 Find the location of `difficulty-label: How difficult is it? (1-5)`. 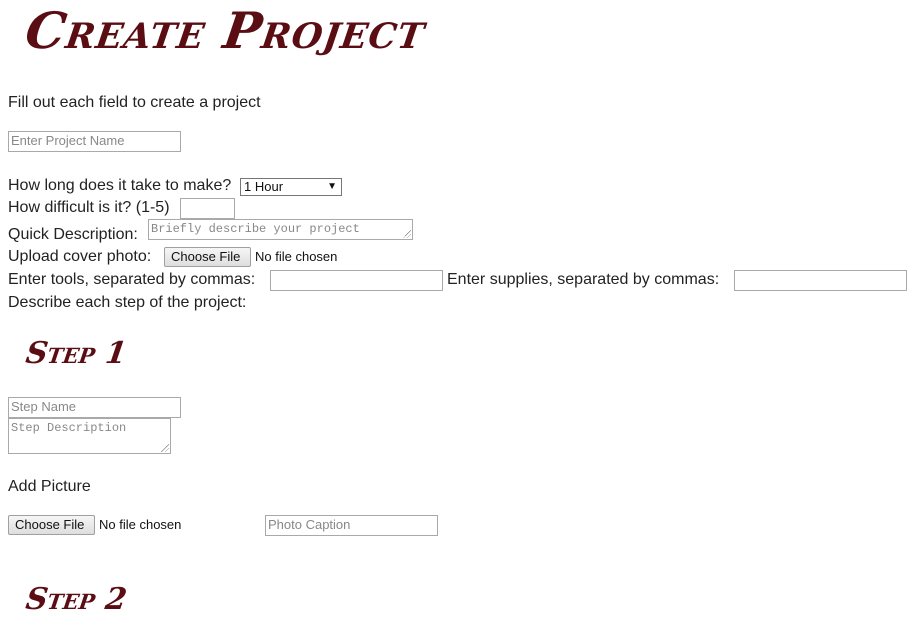

difficulty-label: How difficult is it? (1-5) is located at coordinates (89, 207).